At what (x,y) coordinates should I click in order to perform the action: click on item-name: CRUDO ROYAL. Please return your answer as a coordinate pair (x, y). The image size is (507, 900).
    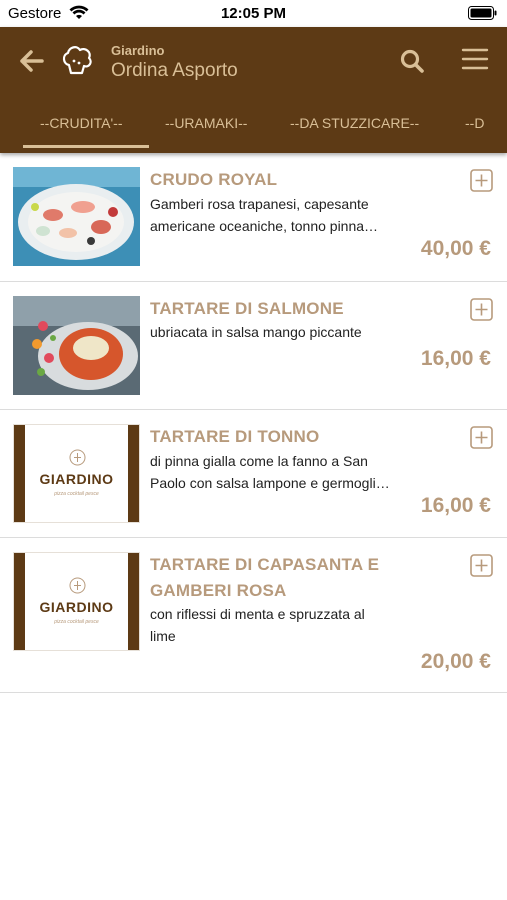
    Looking at the image, I should click on (214, 179).